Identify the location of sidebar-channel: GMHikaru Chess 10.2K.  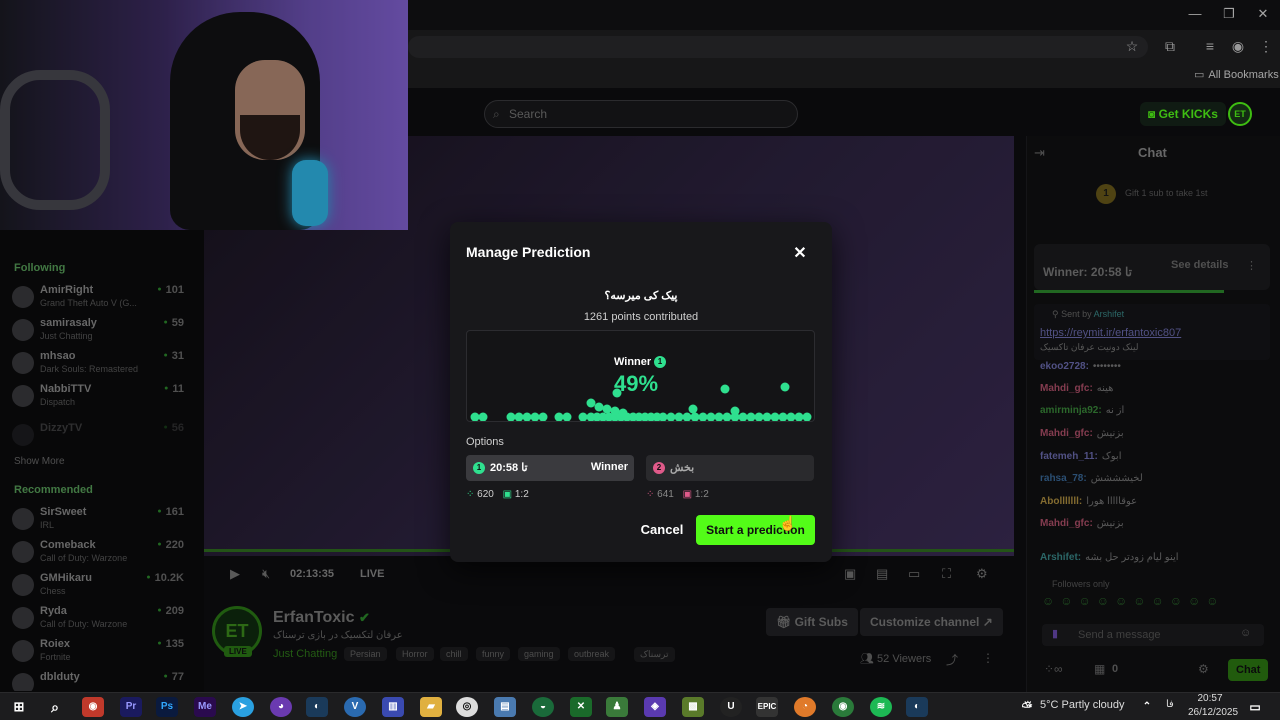
(102, 586).